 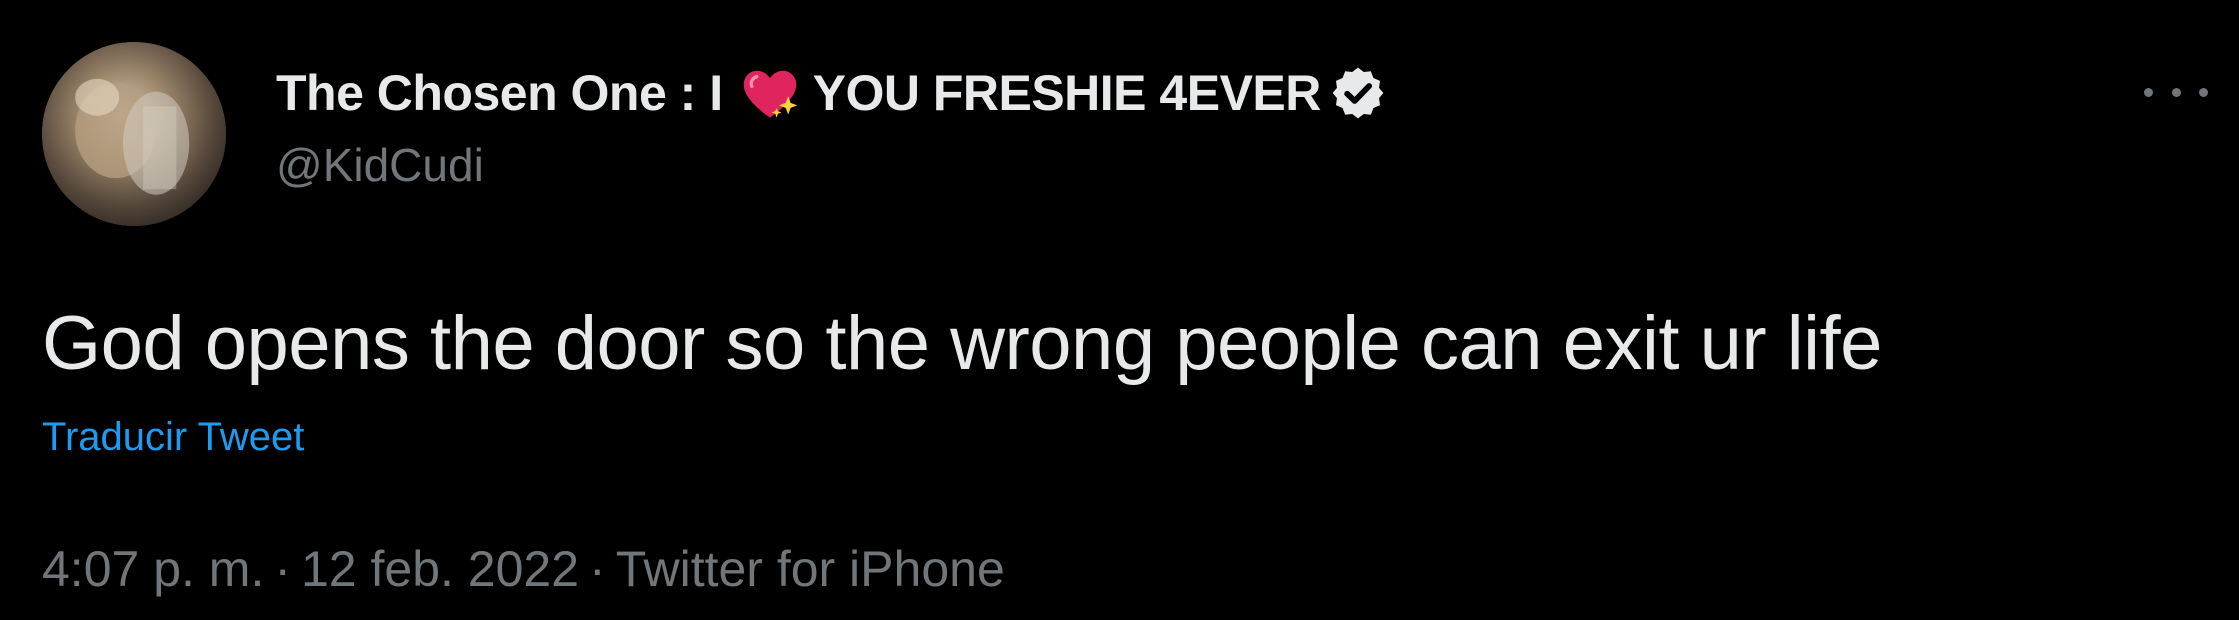 What do you see at coordinates (810, 569) in the screenshot?
I see `tweet-source: Twitter for iPhone` at bounding box center [810, 569].